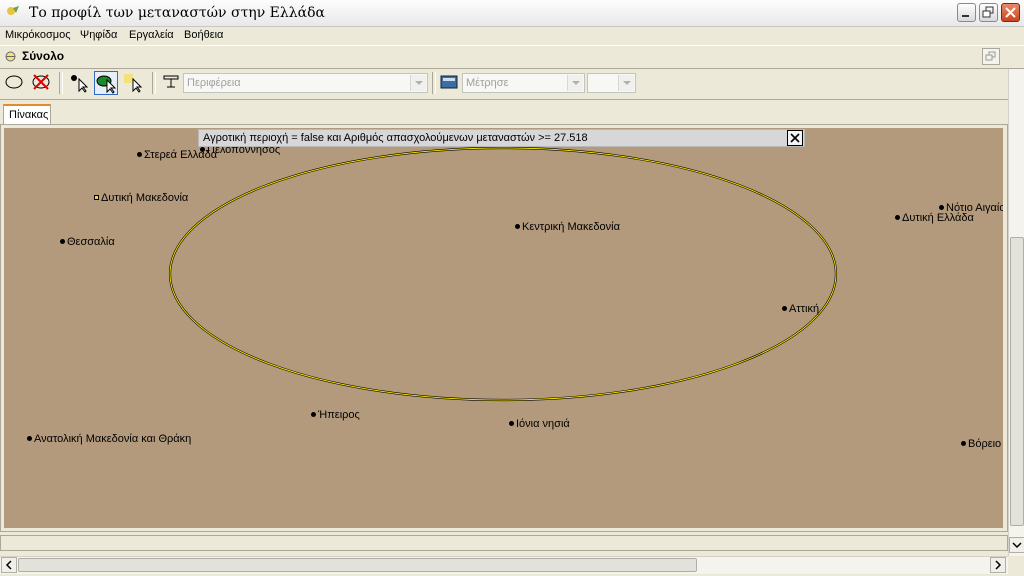 Image resolution: width=1024 pixels, height=576 pixels. I want to click on menu-help: Βοήθεια, so click(203, 35).